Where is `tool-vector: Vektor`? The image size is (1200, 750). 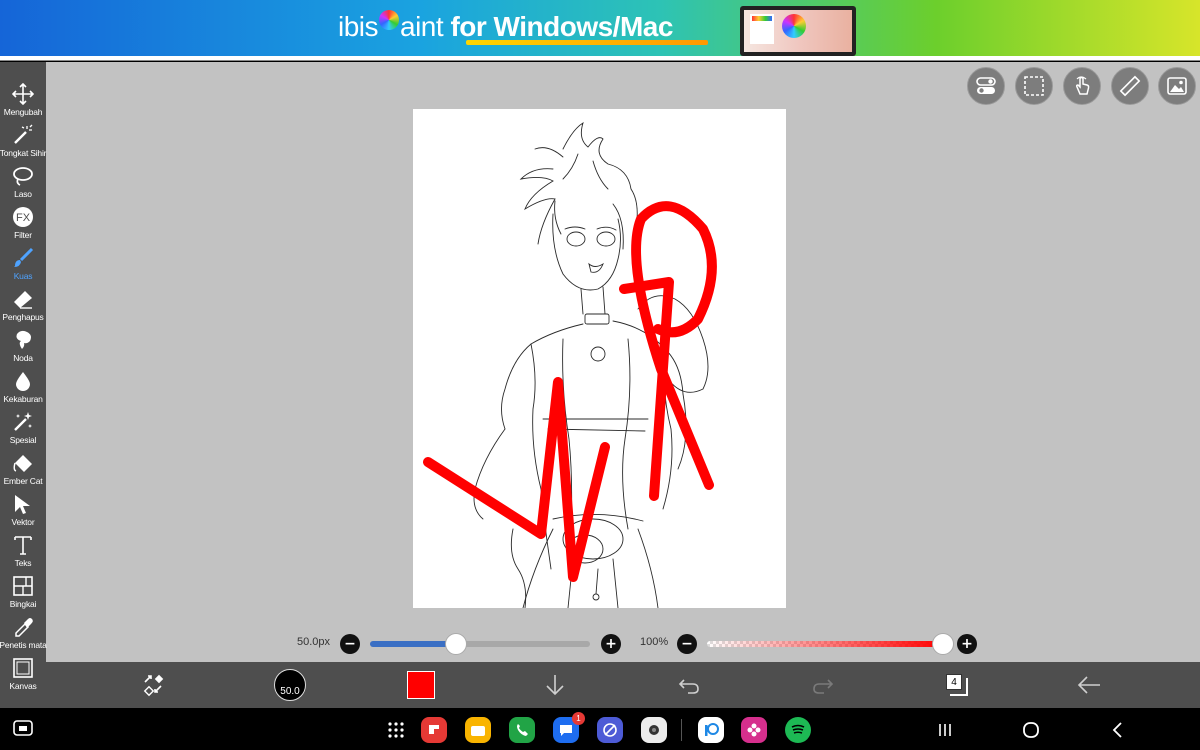
tool-vector: Vektor is located at coordinates (23, 510).